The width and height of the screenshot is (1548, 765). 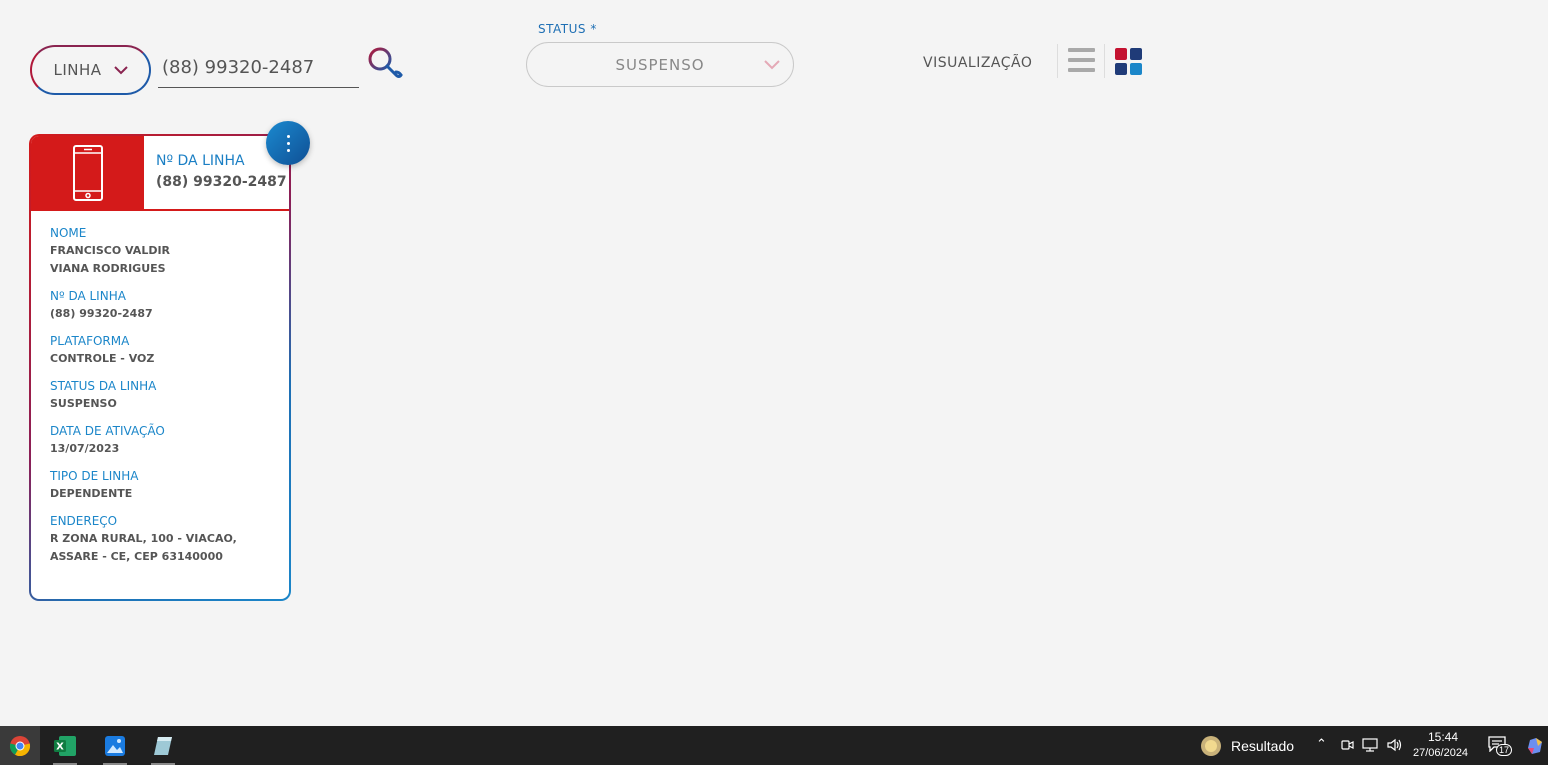 I want to click on notes-icon, so click(x=163, y=745).